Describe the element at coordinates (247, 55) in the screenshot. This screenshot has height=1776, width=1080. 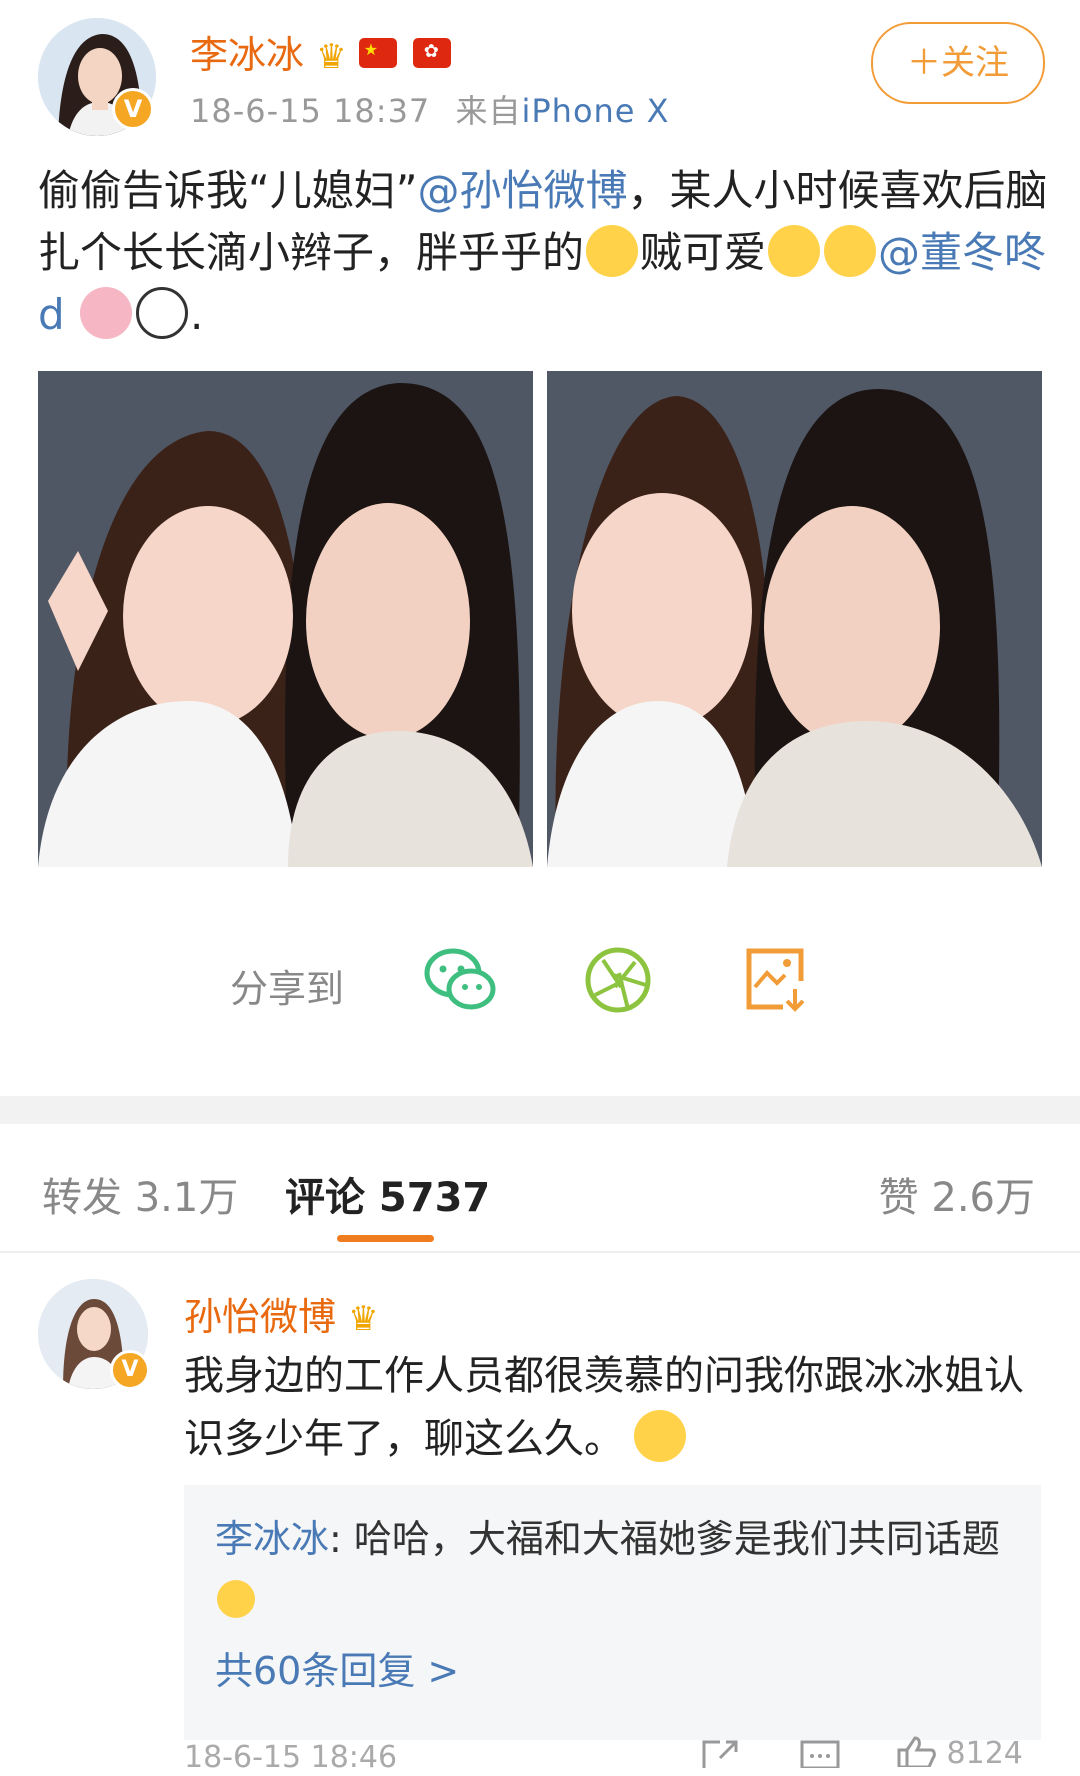
I see `post-author-name: 李冰冰` at that location.